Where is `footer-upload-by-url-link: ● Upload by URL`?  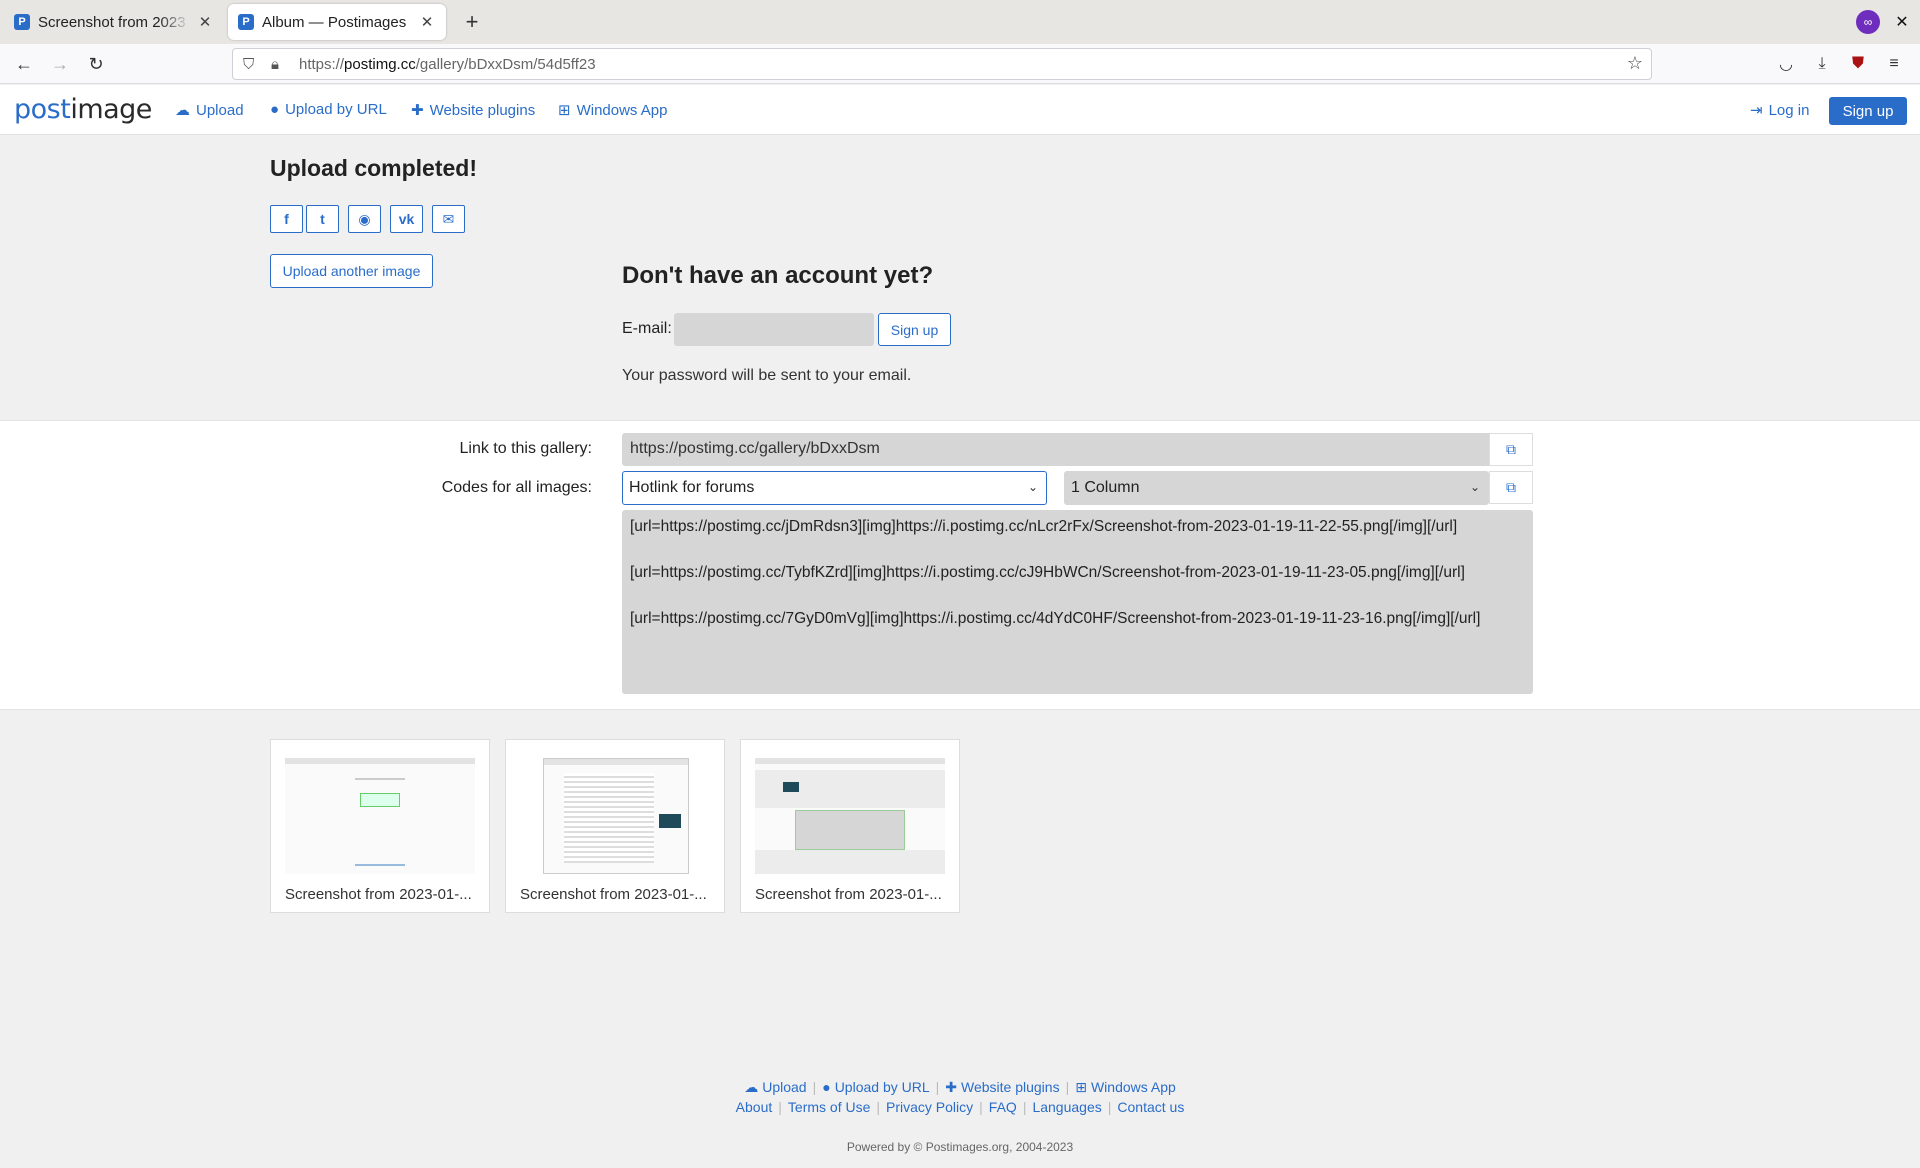 footer-upload-by-url-link: ● Upload by URL is located at coordinates (875, 1087).